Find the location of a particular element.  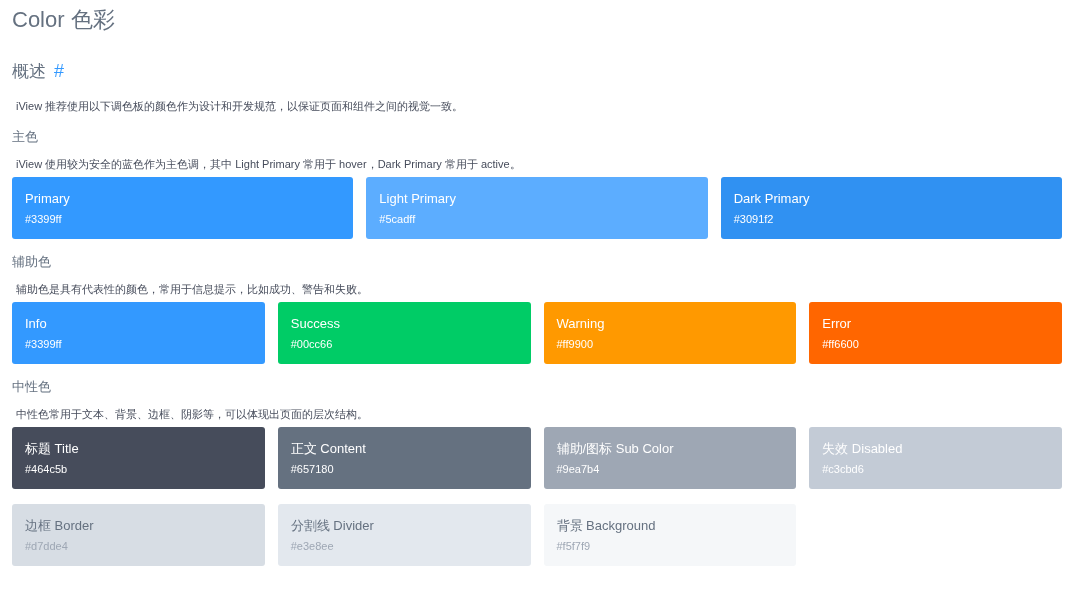

page-title: Color 色彩 is located at coordinates (64, 20).